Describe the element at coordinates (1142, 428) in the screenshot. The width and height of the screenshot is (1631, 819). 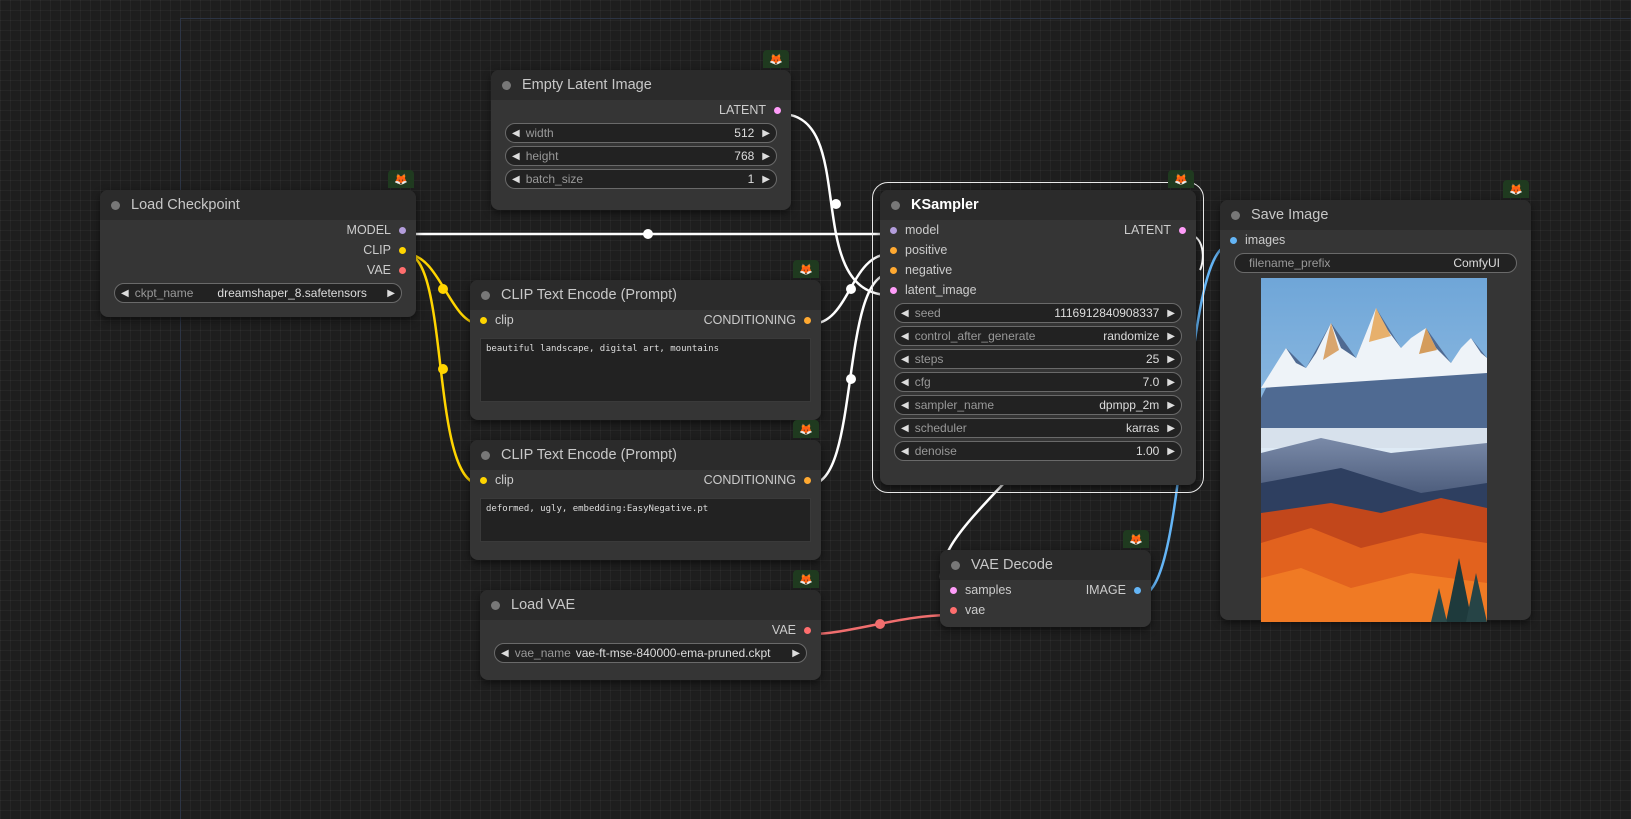
I see `widget-value: karras` at that location.